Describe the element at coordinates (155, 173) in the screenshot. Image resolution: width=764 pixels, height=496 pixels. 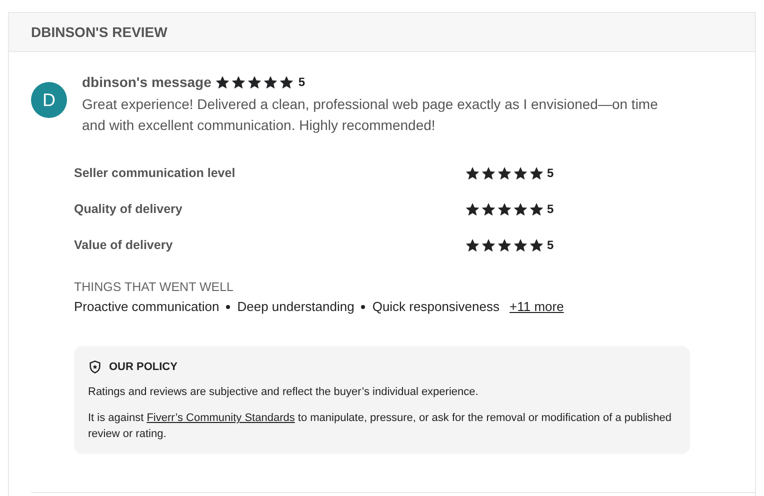
I see `rating-label: Seller communication level` at that location.